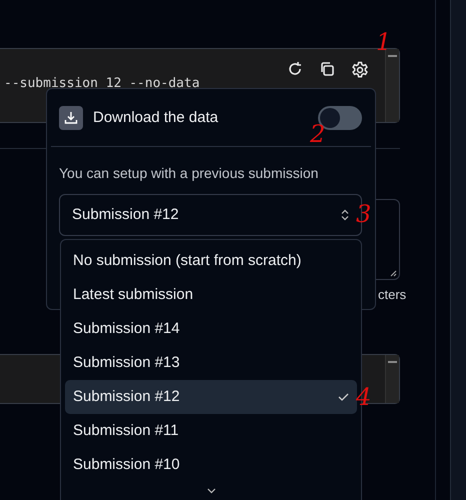 The width and height of the screenshot is (466, 500). I want to click on download-label: Download the data, so click(155, 118).